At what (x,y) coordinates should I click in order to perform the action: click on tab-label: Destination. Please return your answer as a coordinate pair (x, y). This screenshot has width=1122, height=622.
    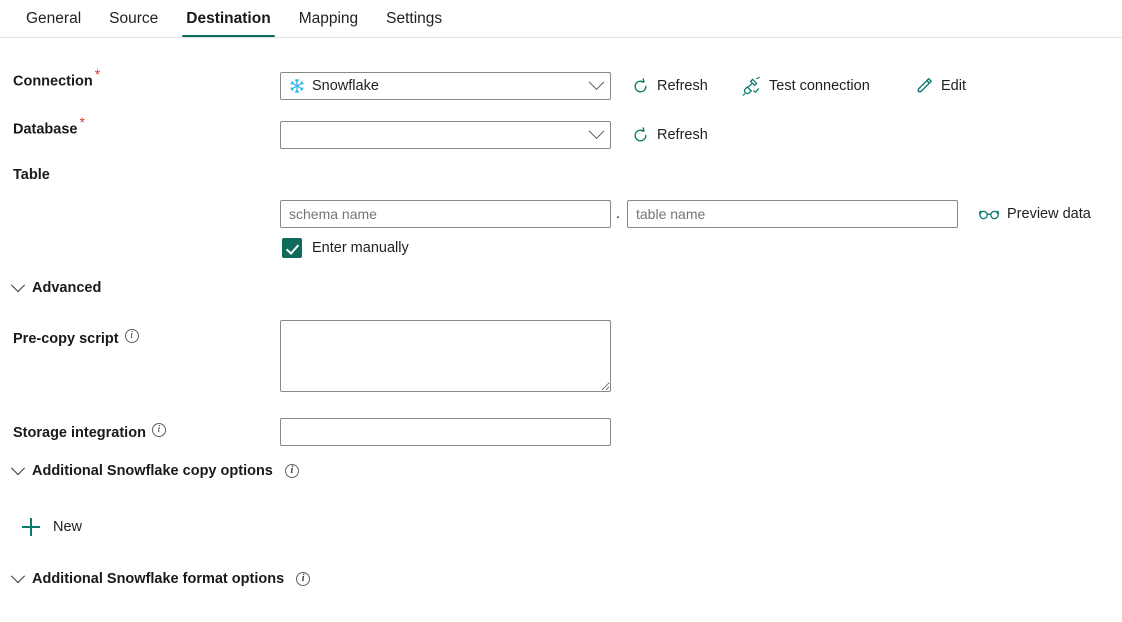
    Looking at the image, I should click on (228, 18).